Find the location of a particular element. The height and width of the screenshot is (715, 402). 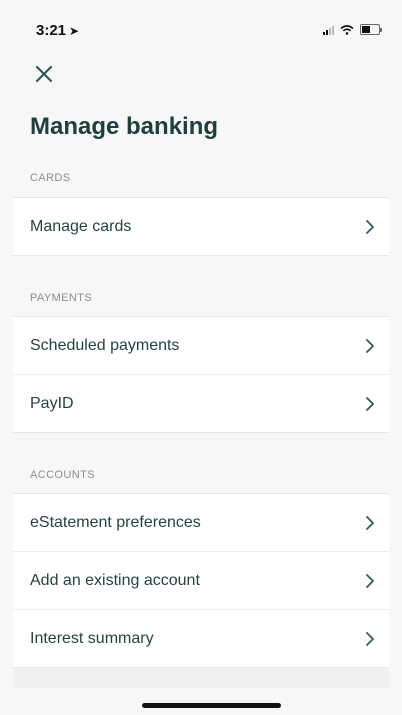

location-arrow-icon: ➤ is located at coordinates (74, 31).